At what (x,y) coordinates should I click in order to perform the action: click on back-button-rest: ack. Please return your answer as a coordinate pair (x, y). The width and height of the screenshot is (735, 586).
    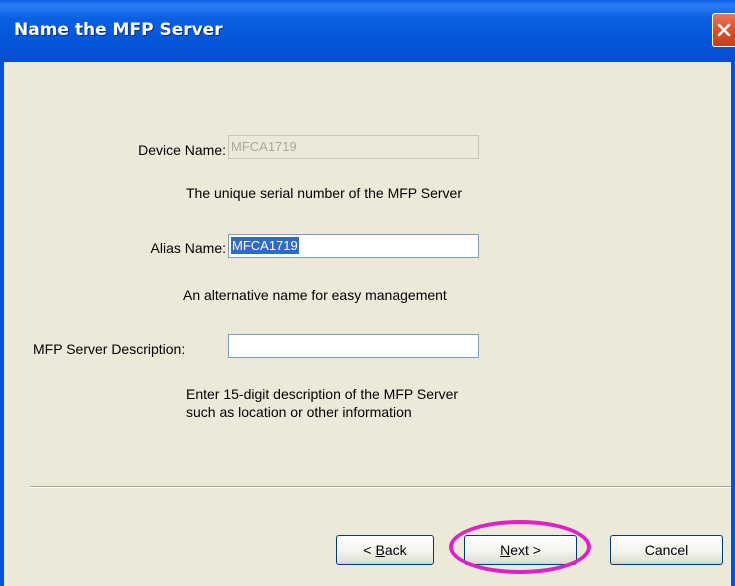
    Looking at the image, I should click on (395, 550).